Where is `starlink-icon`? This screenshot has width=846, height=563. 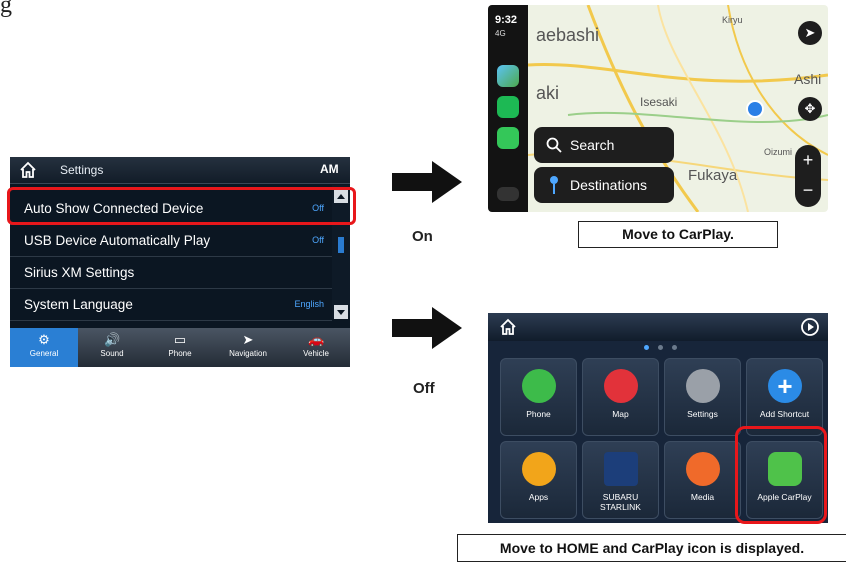
starlink-icon is located at coordinates (621, 469).